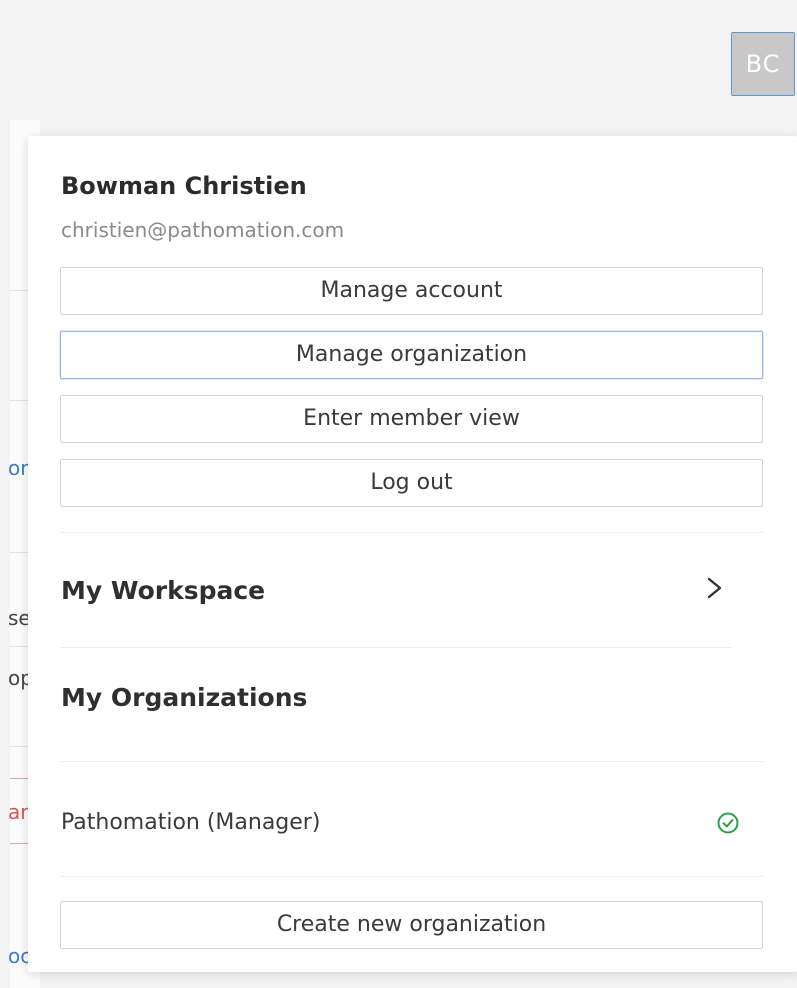 The image size is (797, 988). I want to click on create-new-organization-button: Create new organization, so click(411, 925).